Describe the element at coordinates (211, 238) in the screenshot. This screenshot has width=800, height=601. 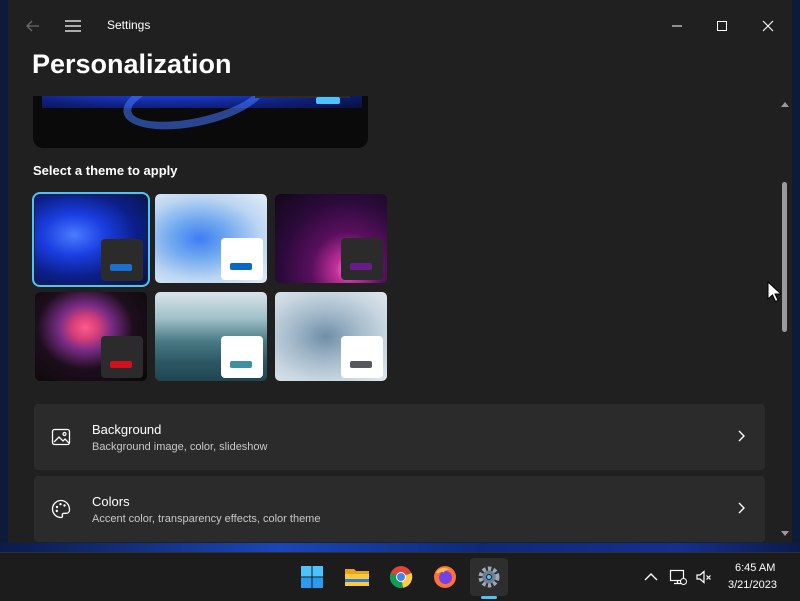
I see `theme-windows-light` at that location.